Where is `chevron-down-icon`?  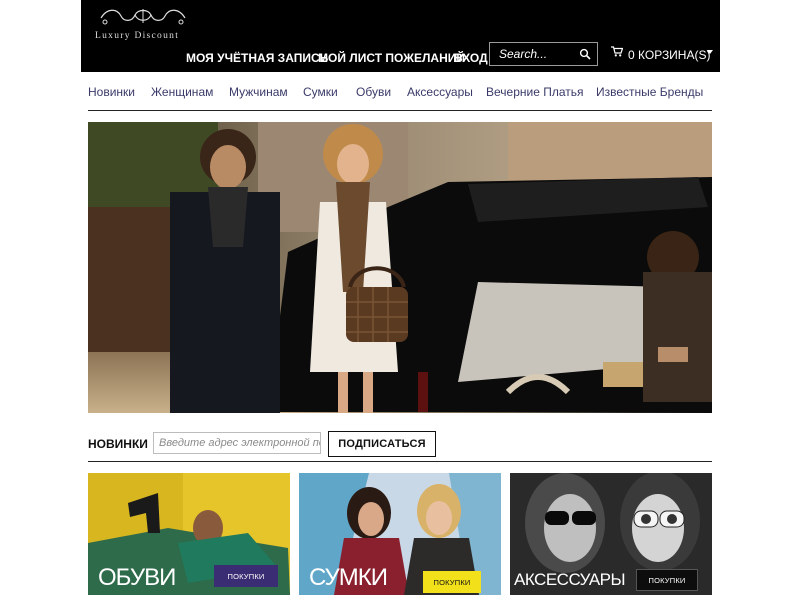
chevron-down-icon is located at coordinates (710, 52).